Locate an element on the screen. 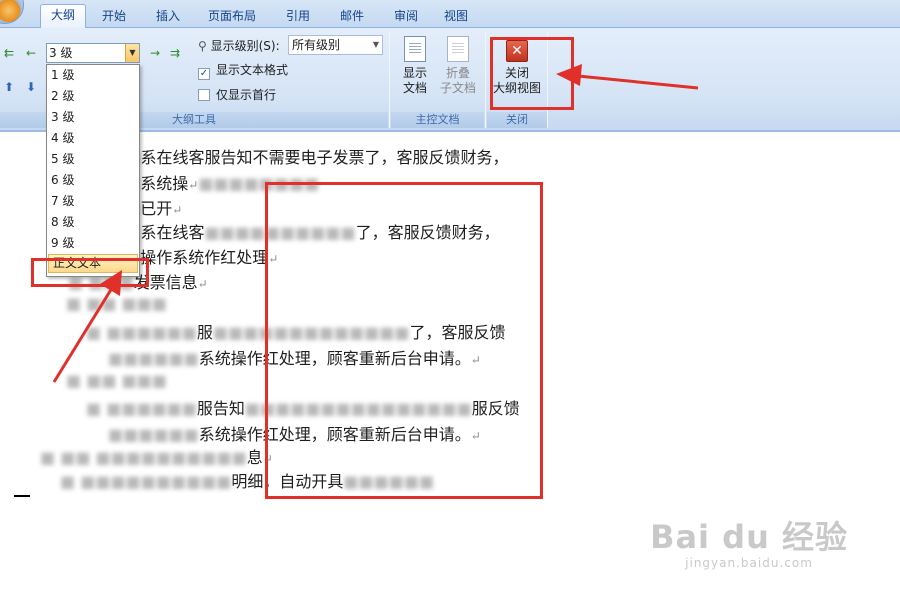 This screenshot has width=900, height=600. arrow-to-body-text is located at coordinates (87, 326).